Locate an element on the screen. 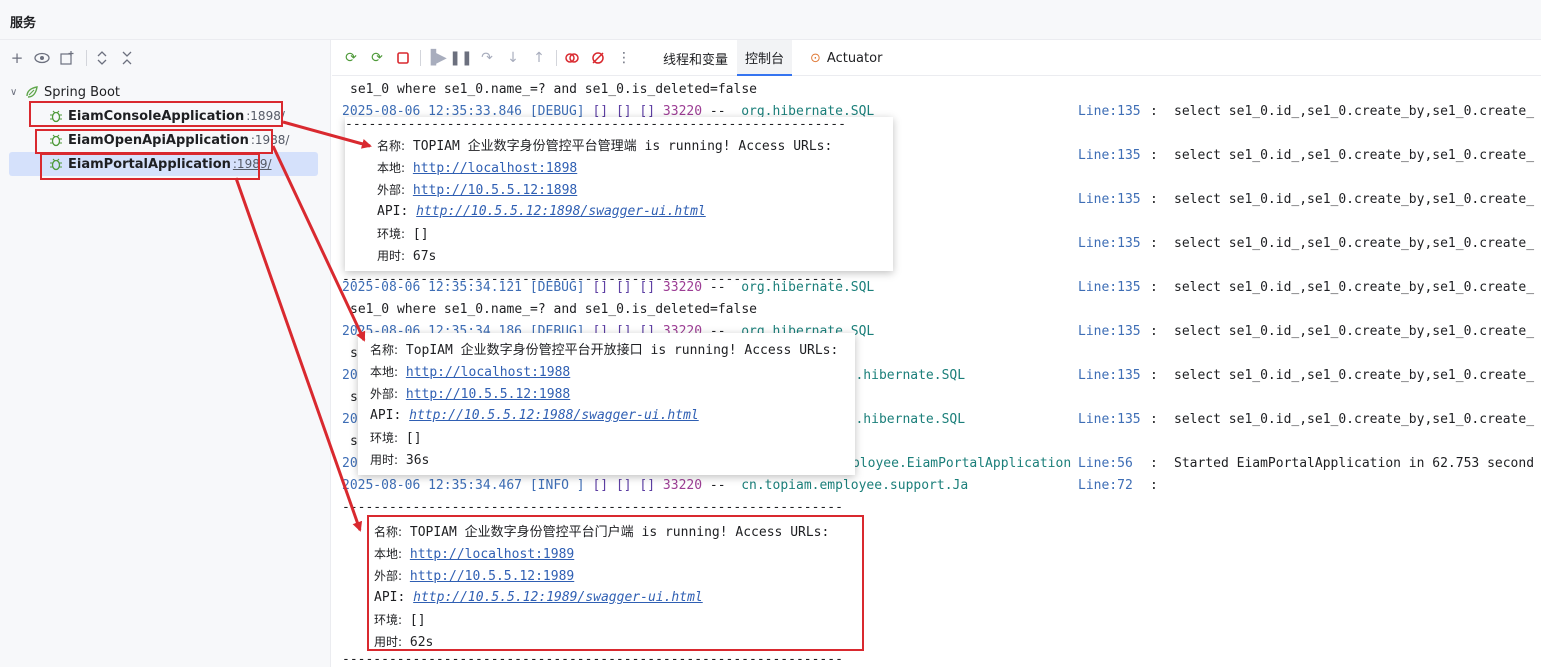  api-url-link: http://10.5.5.12:1988/swagger-ui.html is located at coordinates (554, 415).